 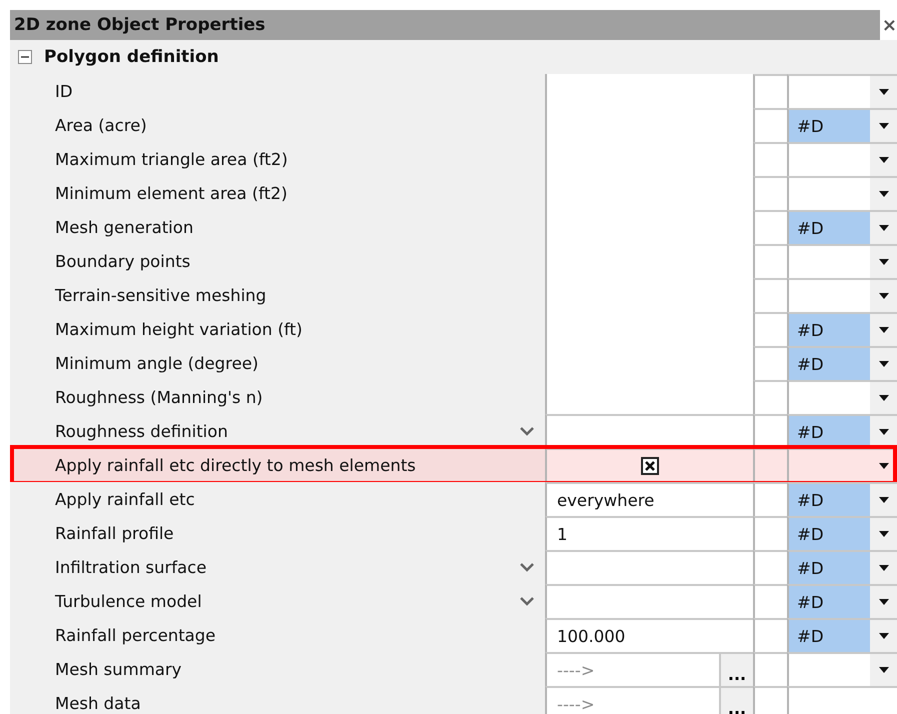 I want to click on property-label: Terrain-sensitive meshing, so click(x=160, y=295).